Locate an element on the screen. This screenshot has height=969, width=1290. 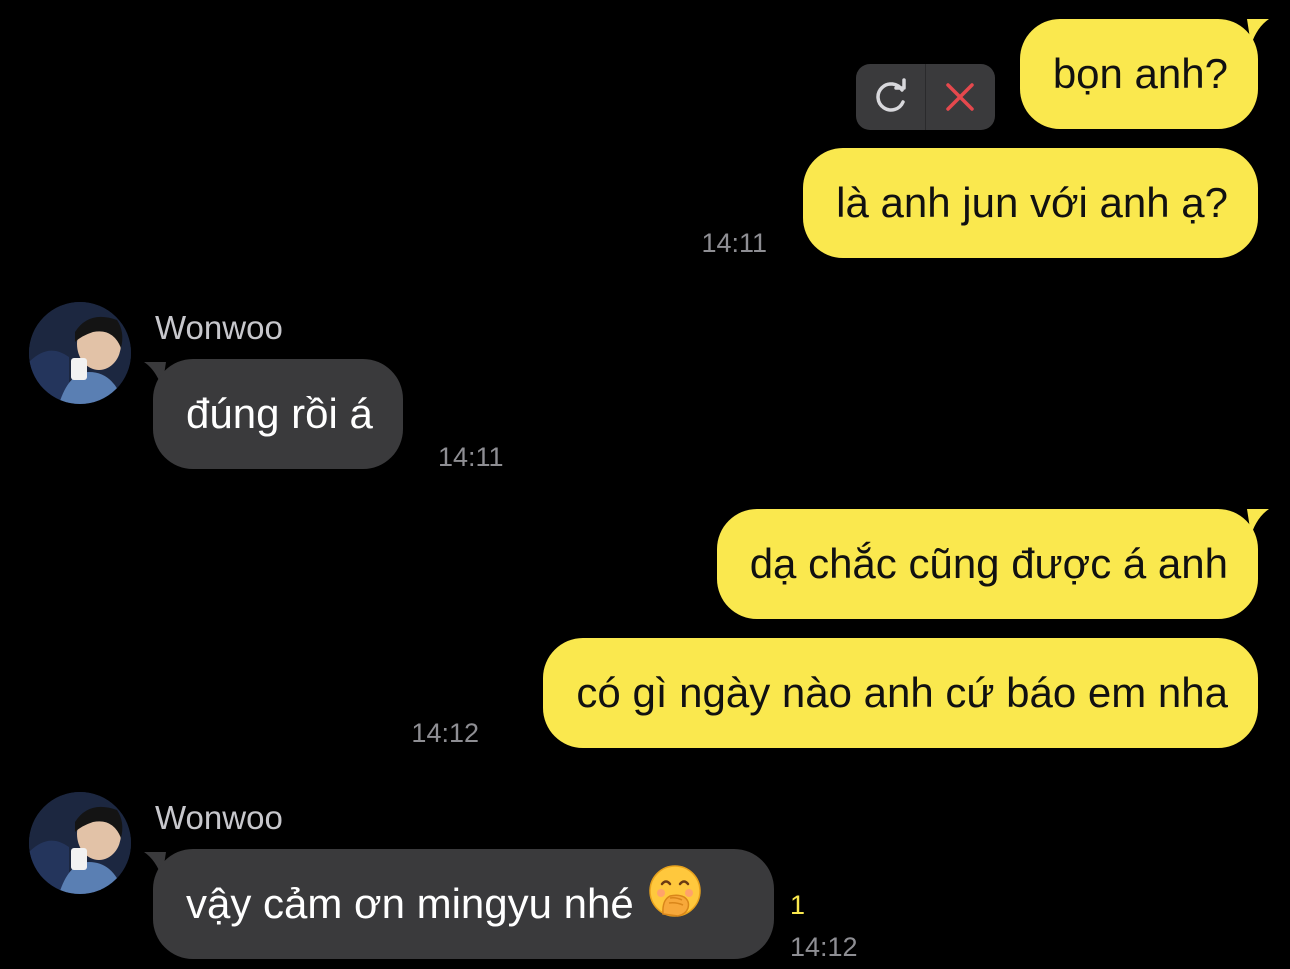
failed-send-controls is located at coordinates (925, 97).